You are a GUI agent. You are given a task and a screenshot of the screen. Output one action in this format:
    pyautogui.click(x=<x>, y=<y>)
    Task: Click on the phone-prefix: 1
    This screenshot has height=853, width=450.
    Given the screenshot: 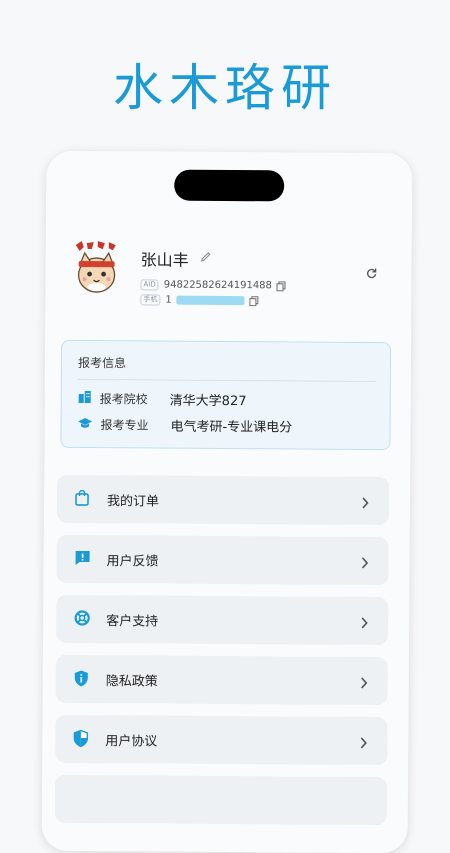 What is the action you would take?
    pyautogui.click(x=168, y=300)
    